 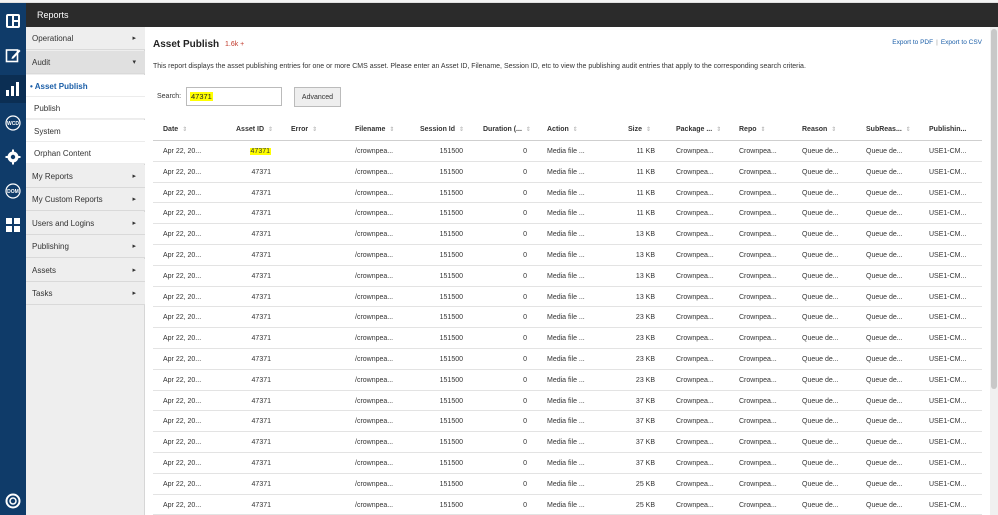 What do you see at coordinates (44, 270) in the screenshot?
I see `sidebar-item-label: Assets` at bounding box center [44, 270].